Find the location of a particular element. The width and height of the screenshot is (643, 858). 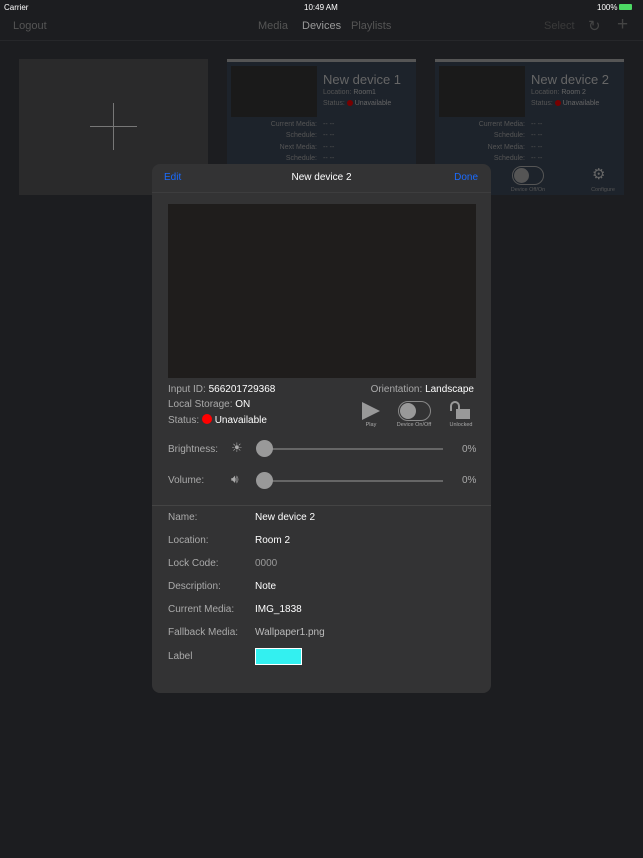

input-id-label: Input ID: is located at coordinates (187, 389).